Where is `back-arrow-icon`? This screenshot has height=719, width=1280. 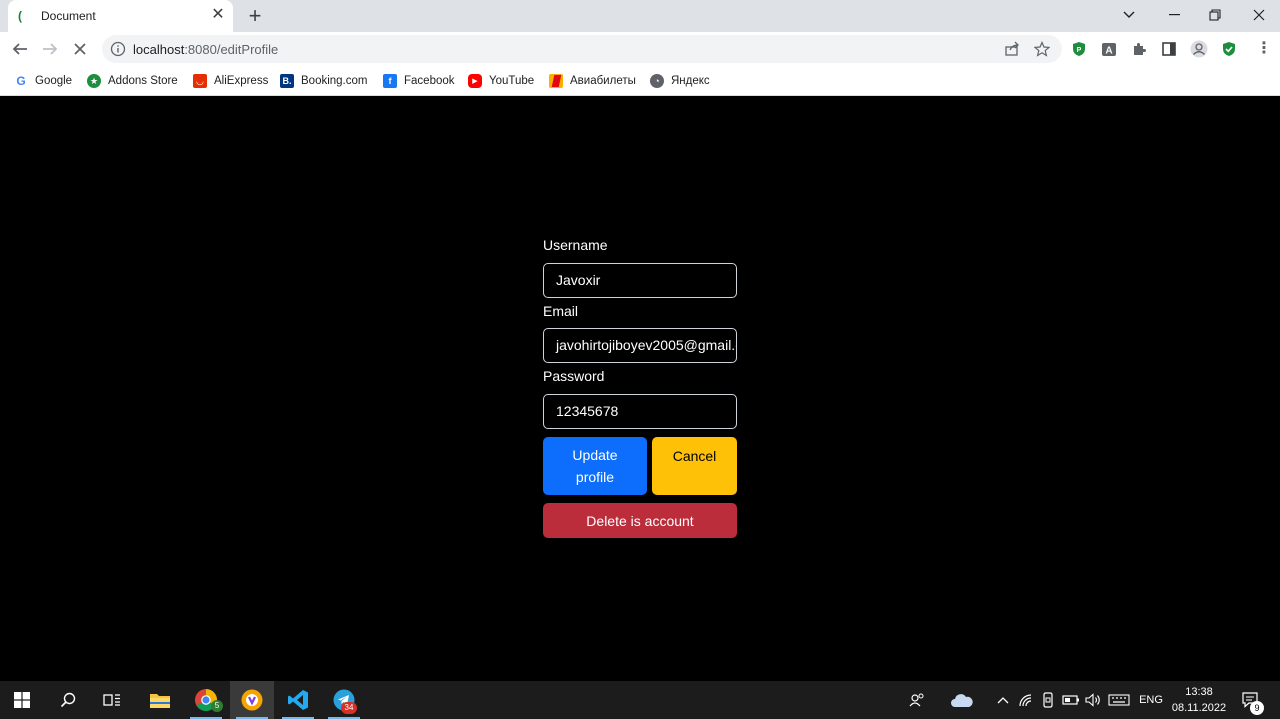
back-arrow-icon is located at coordinates (19, 49).